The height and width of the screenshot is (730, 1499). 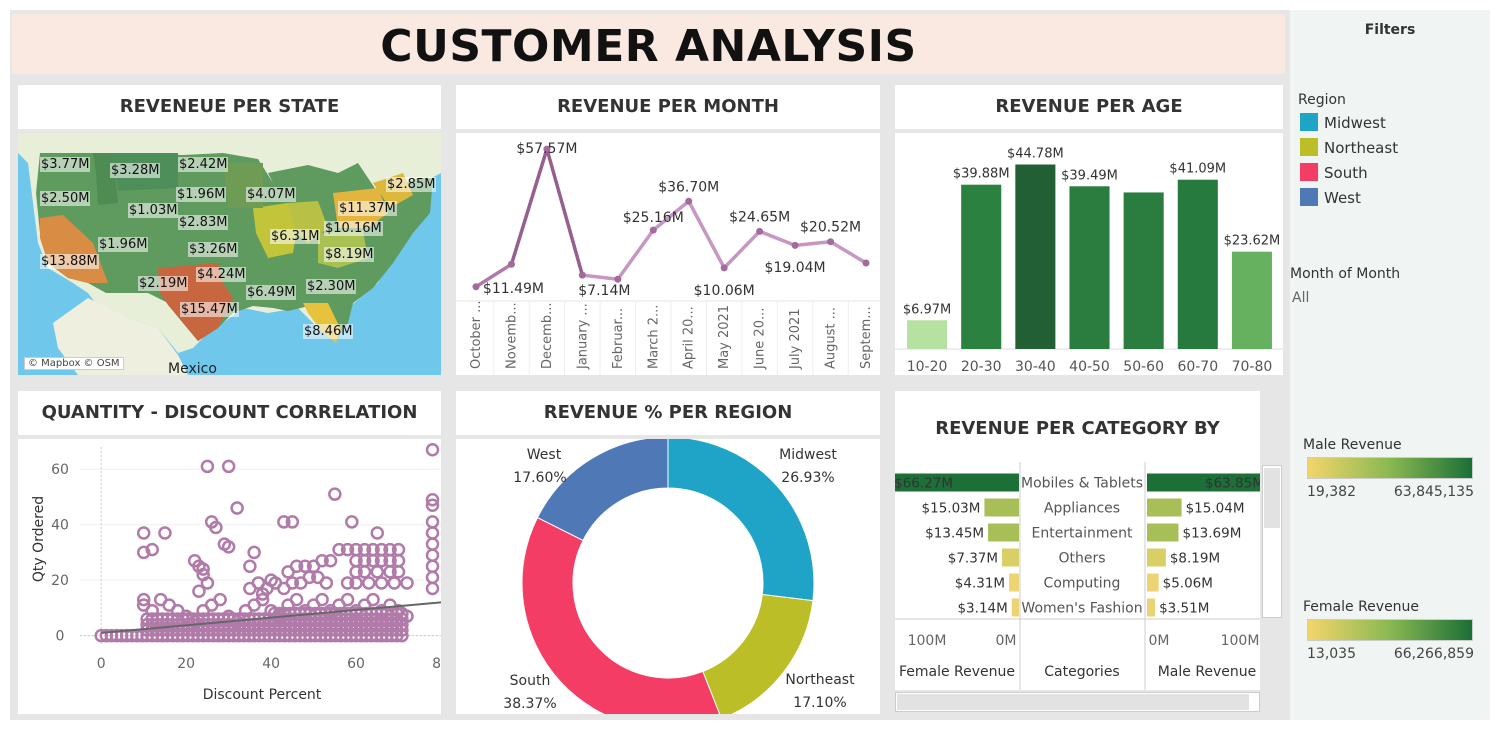 I want to click on map-state-label: $2.19M, so click(x=163, y=283).